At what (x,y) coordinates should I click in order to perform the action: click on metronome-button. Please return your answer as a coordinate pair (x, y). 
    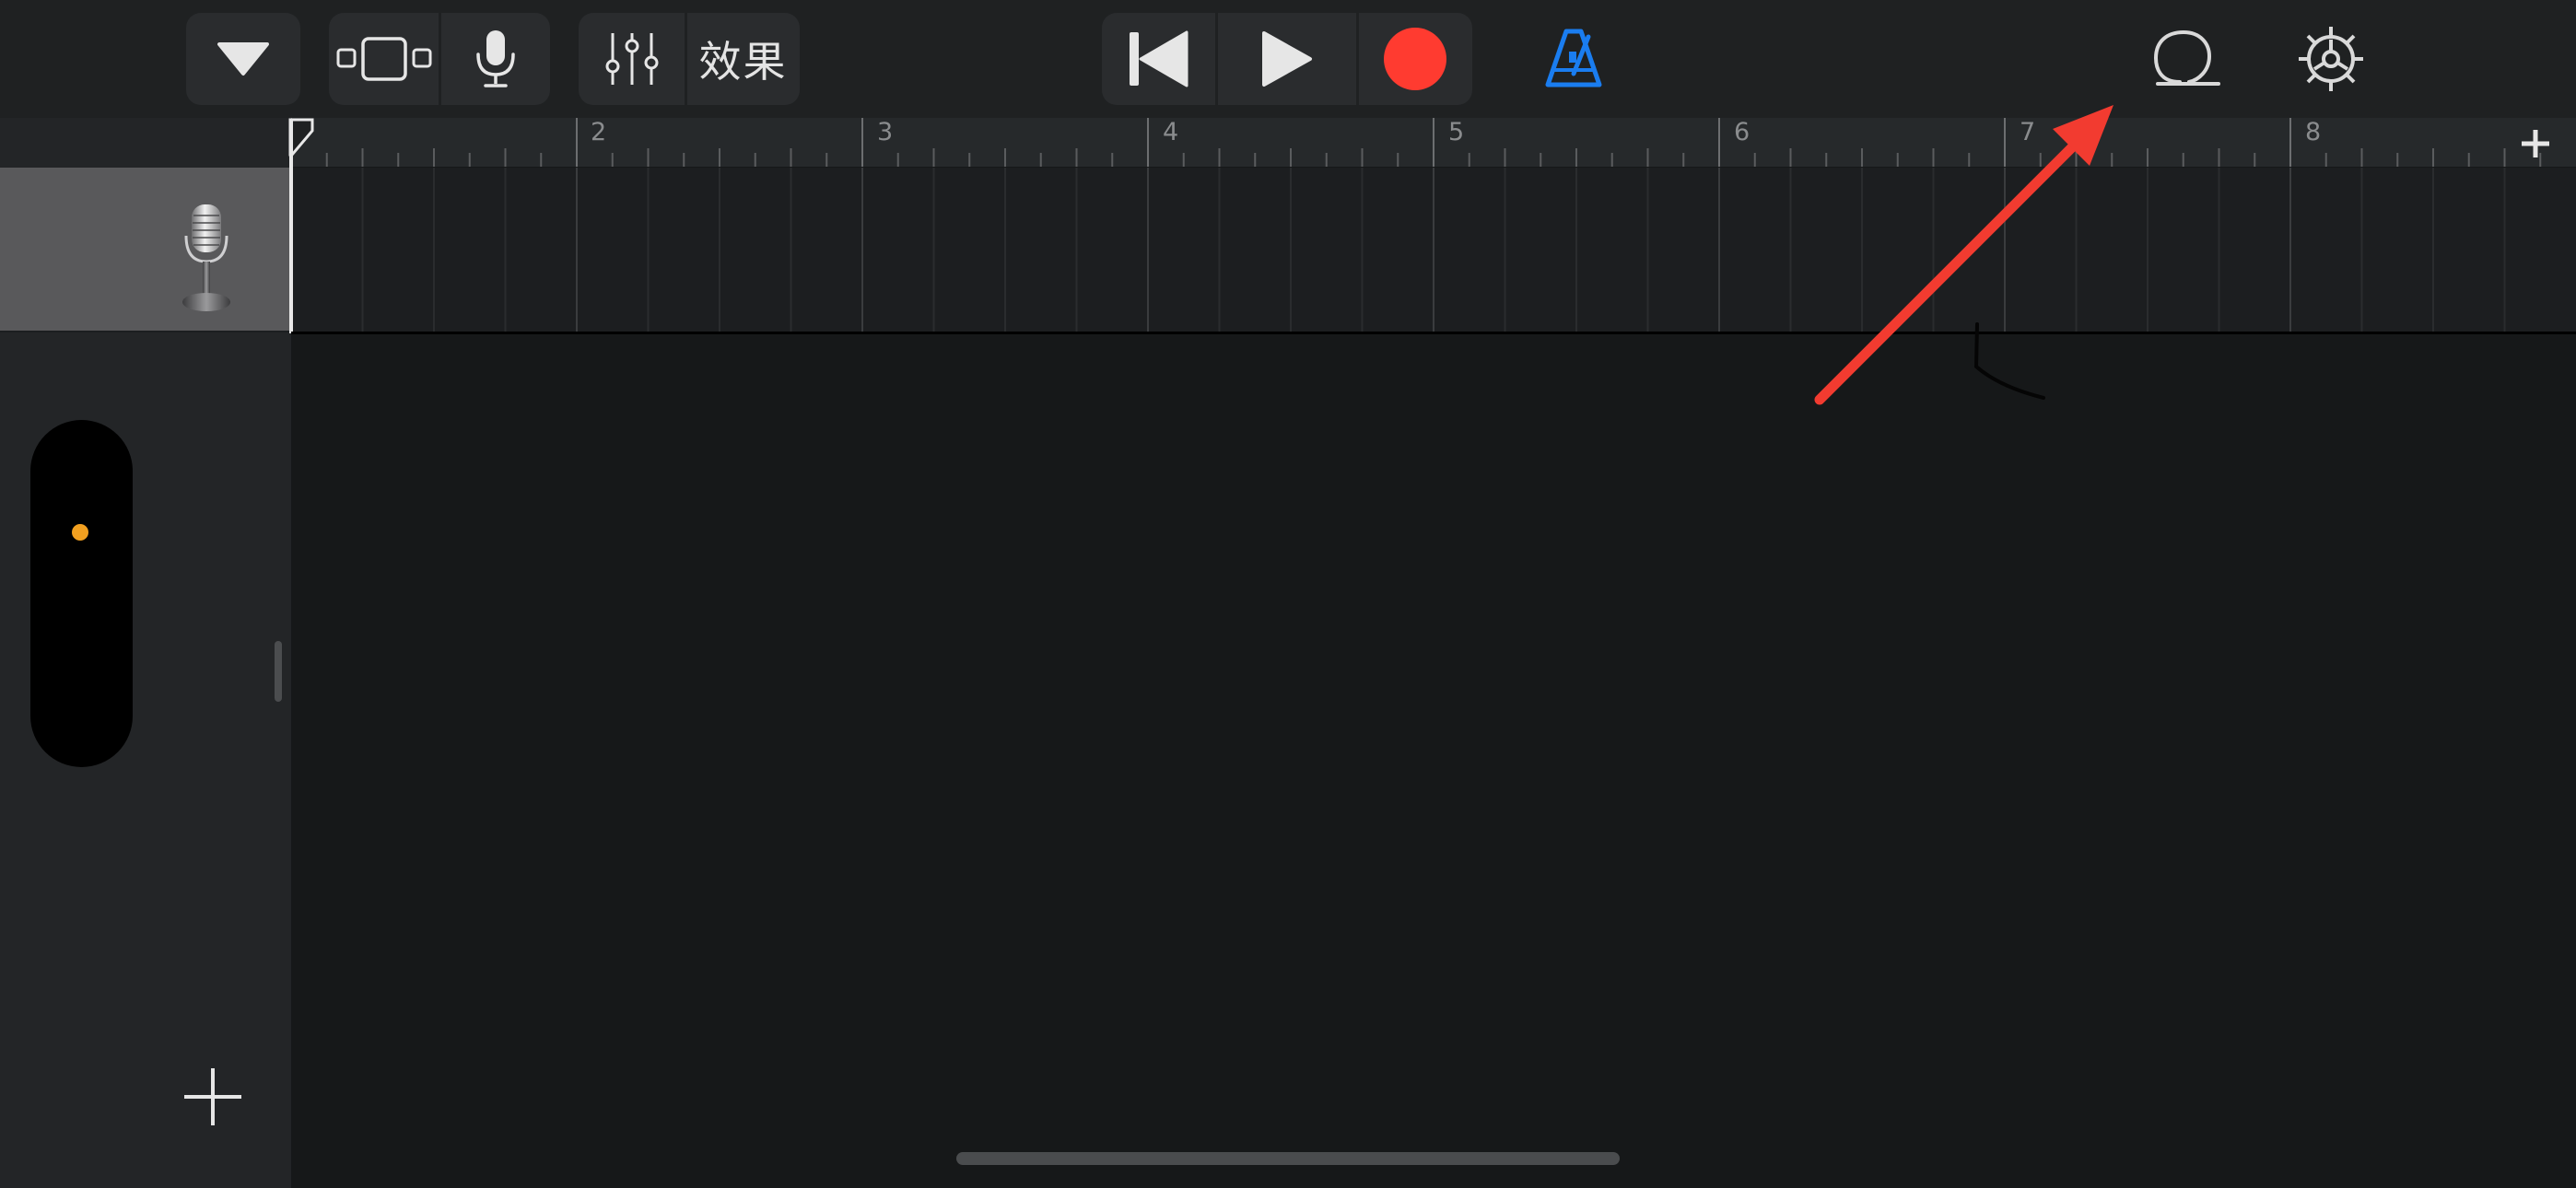
    Looking at the image, I should click on (1573, 59).